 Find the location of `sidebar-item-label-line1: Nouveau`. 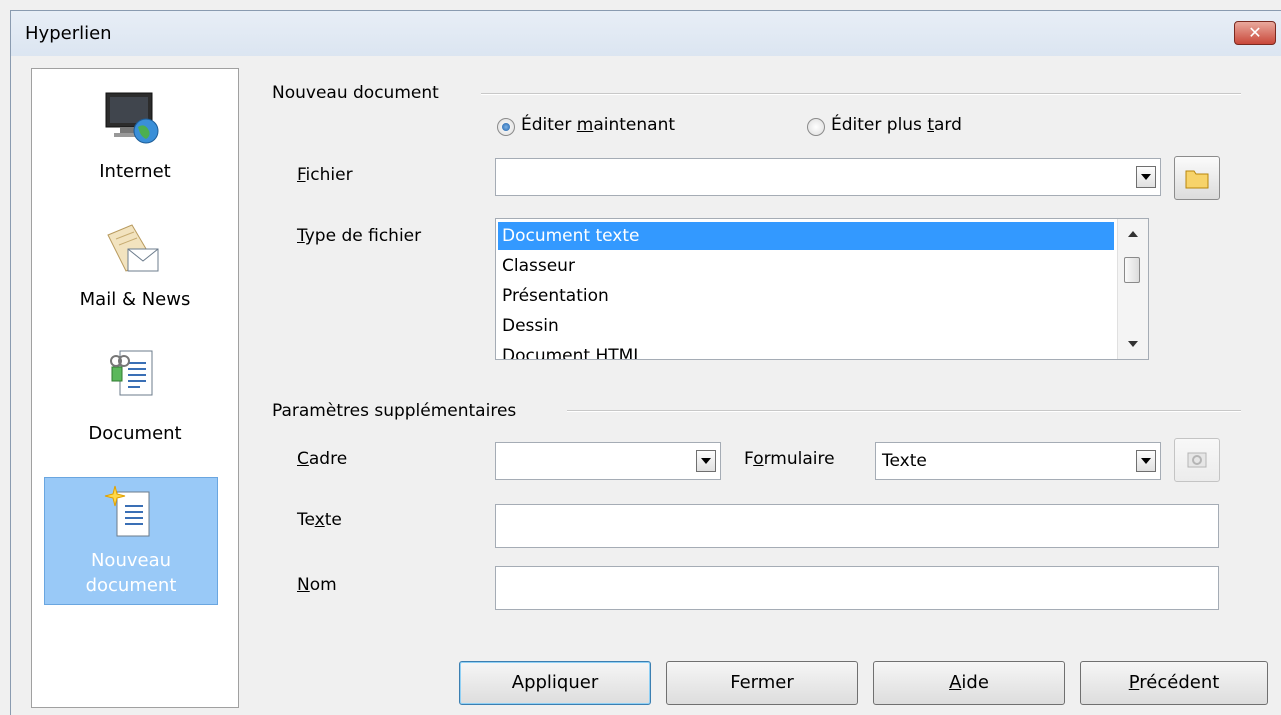

sidebar-item-label-line1: Nouveau is located at coordinates (131, 560).